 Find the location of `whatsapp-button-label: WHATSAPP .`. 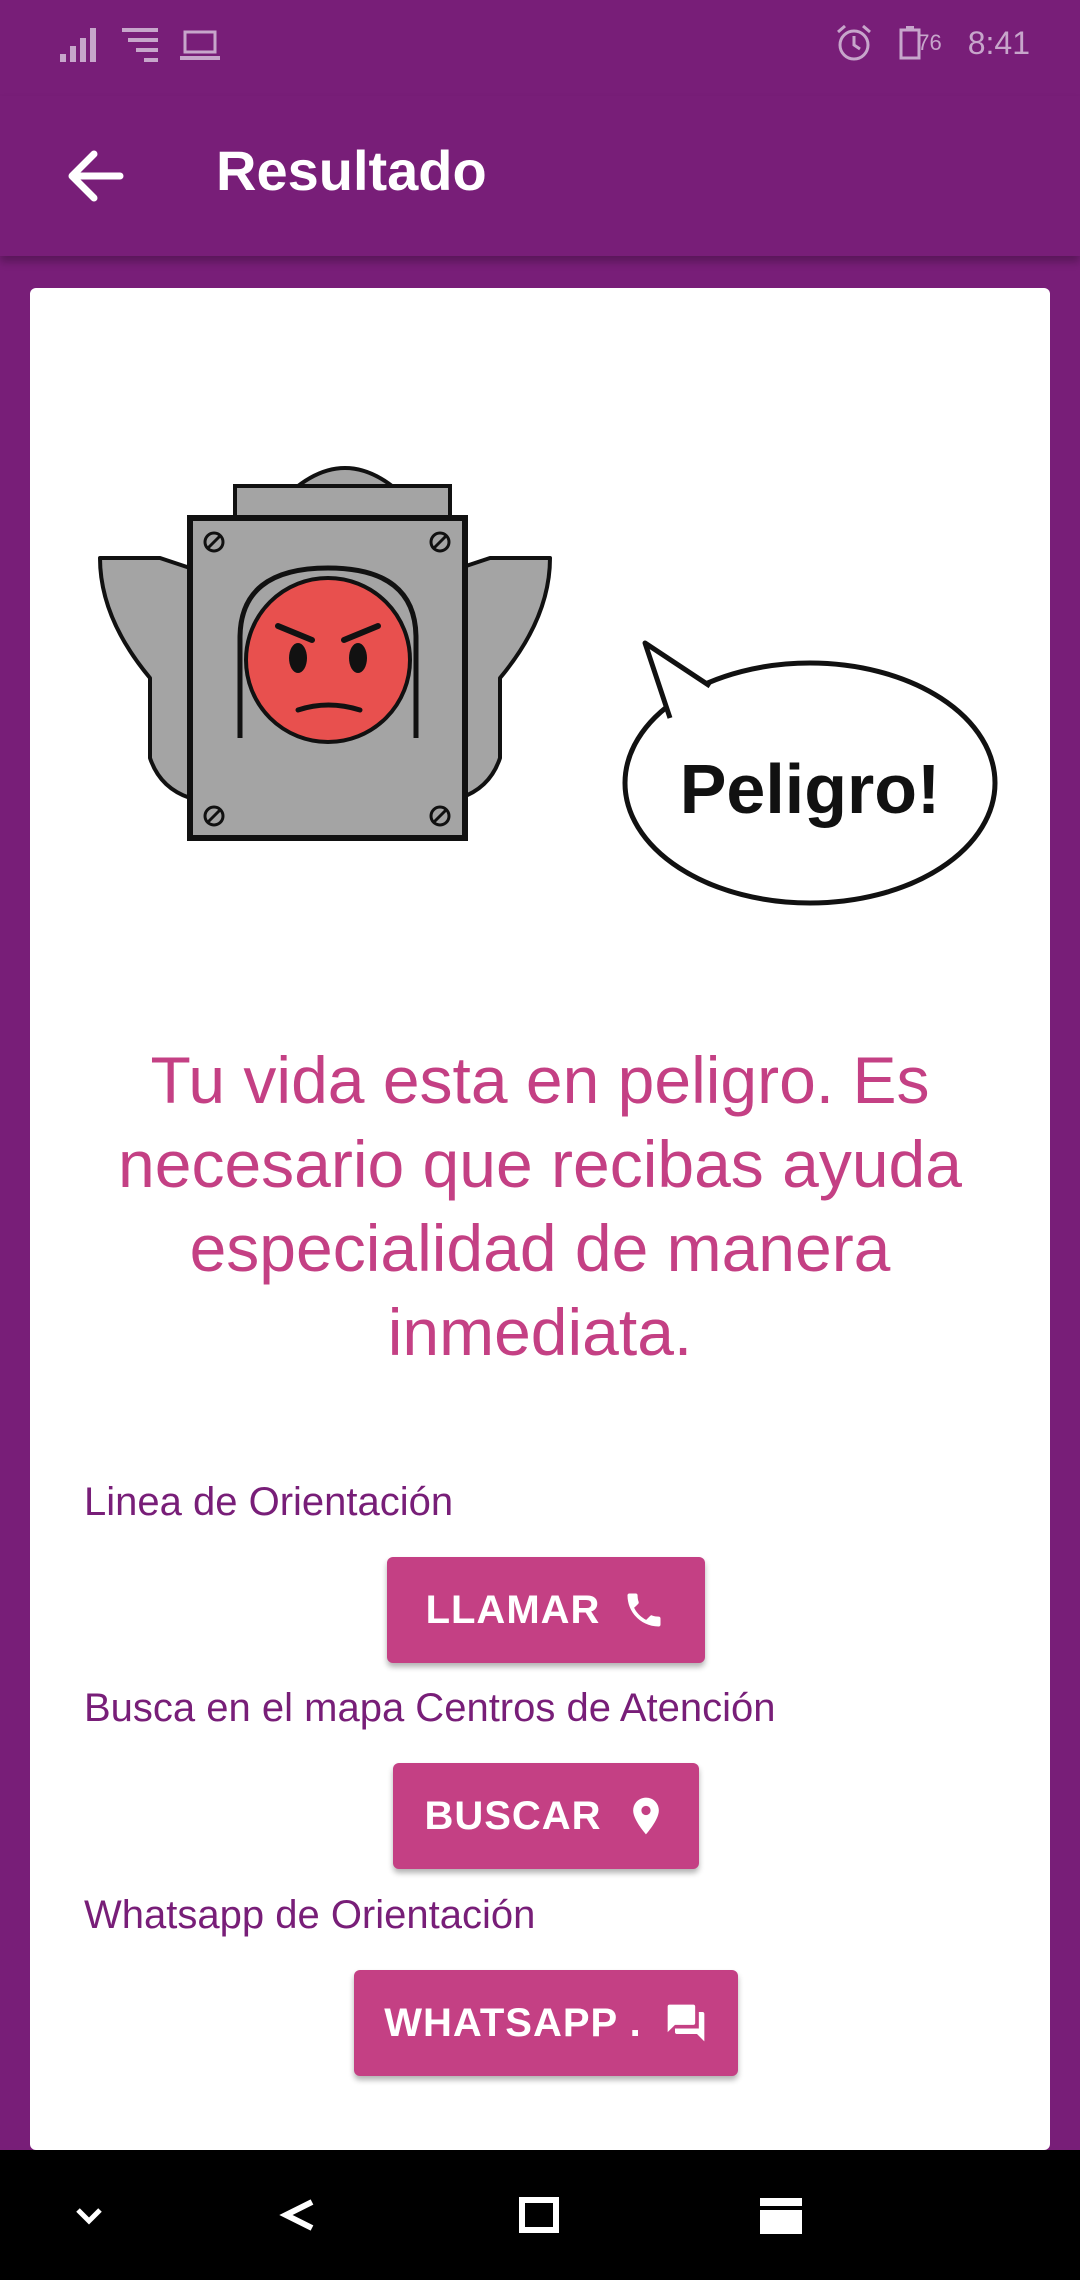

whatsapp-button-label: WHATSAPP . is located at coordinates (513, 2022).